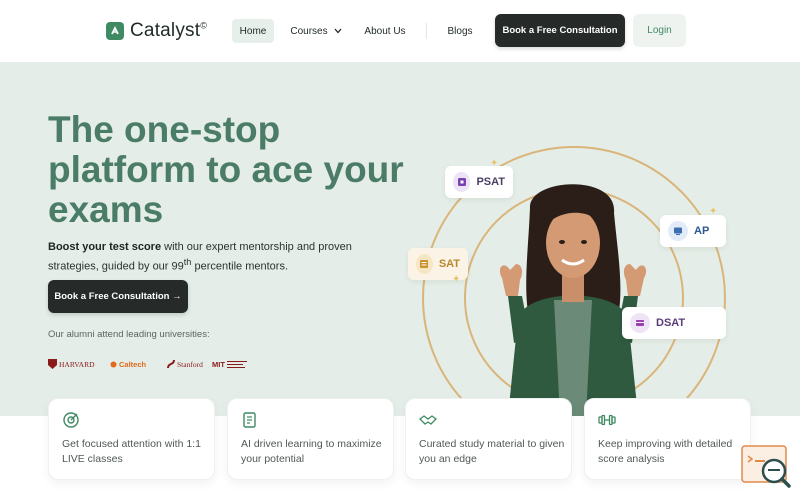 The image size is (800, 500). What do you see at coordinates (309, 31) in the screenshot?
I see `nav-courses-label: Courses` at bounding box center [309, 31].